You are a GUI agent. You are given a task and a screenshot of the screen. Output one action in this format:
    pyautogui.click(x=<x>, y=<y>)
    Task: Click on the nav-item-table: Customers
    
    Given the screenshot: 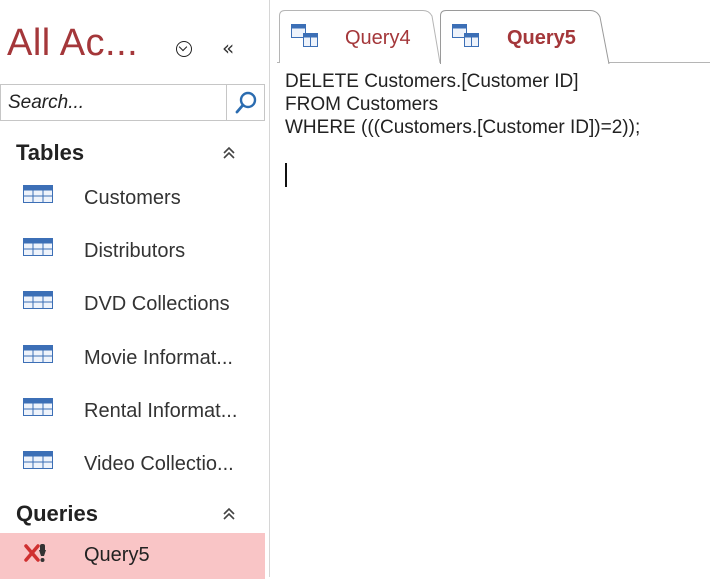 What is the action you would take?
    pyautogui.click(x=132, y=199)
    